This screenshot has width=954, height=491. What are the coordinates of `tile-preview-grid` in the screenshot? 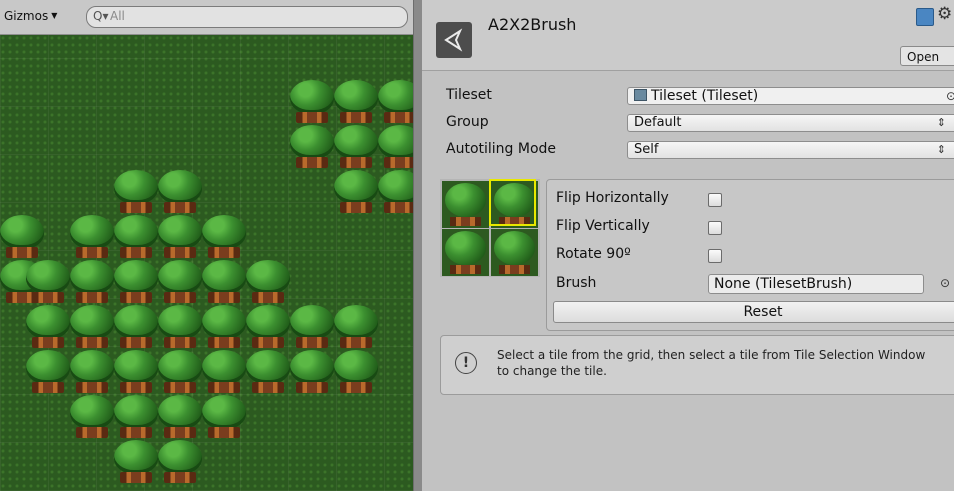 It's located at (490, 228).